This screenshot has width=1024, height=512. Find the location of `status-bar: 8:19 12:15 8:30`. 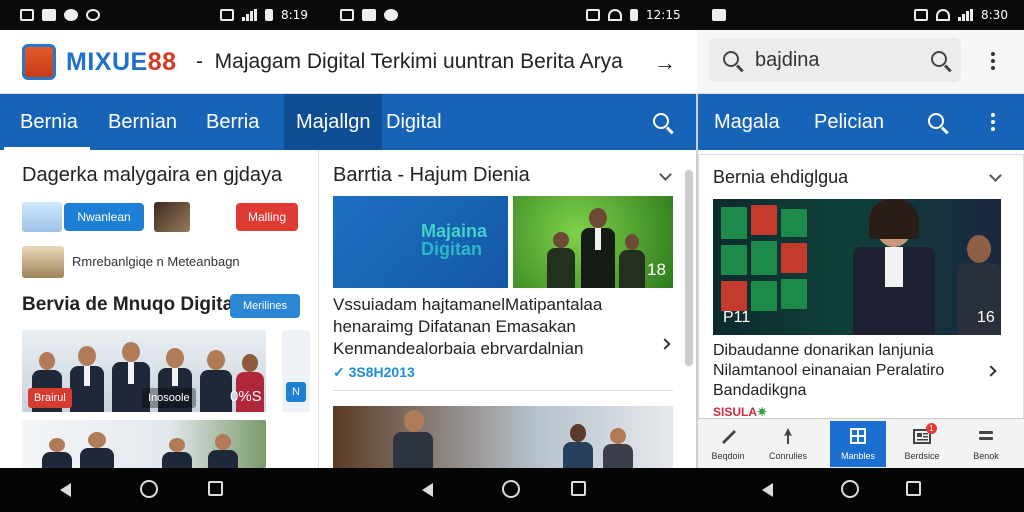

status-bar: 8:19 12:15 8:30 is located at coordinates (512, 15).